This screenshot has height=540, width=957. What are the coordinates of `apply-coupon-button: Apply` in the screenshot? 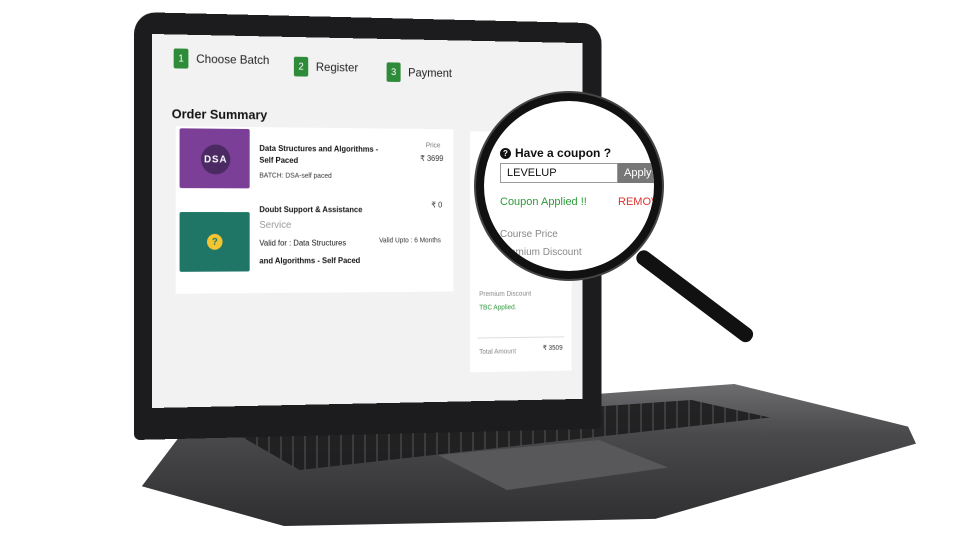 It's located at (636, 173).